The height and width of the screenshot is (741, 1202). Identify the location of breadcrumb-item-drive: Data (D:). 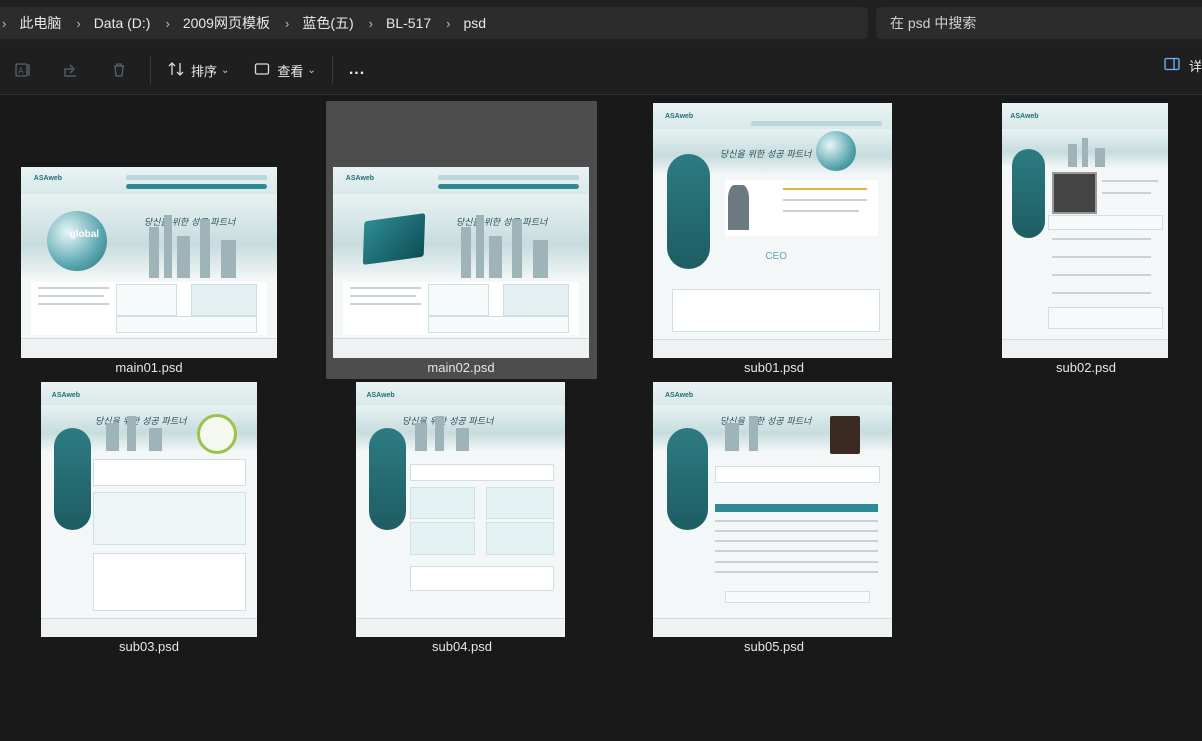
(122, 23).